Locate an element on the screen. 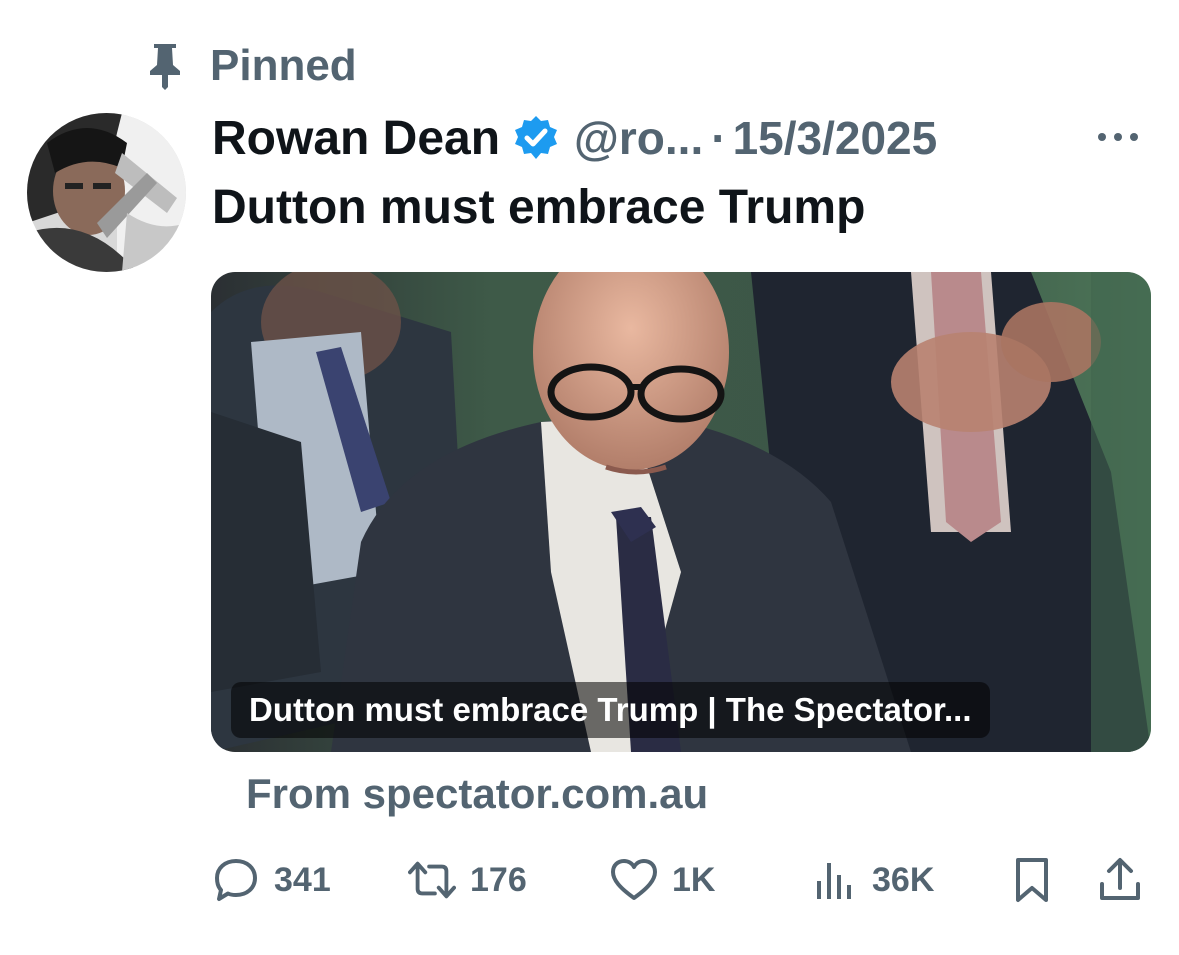  tweet-date: 15/3/2025 is located at coordinates (835, 138).